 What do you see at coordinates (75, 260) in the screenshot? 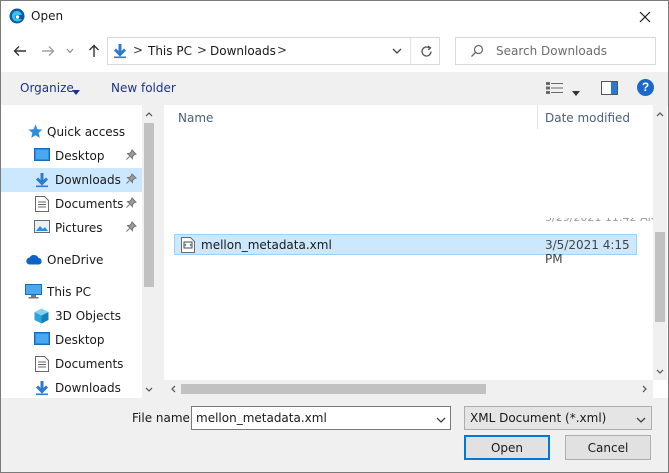
I see `nav-label: OneDrive` at bounding box center [75, 260].